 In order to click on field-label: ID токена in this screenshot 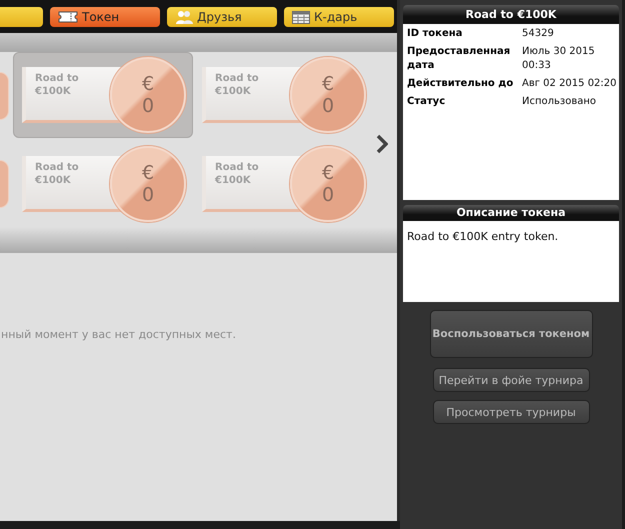, I will do `click(435, 34)`.